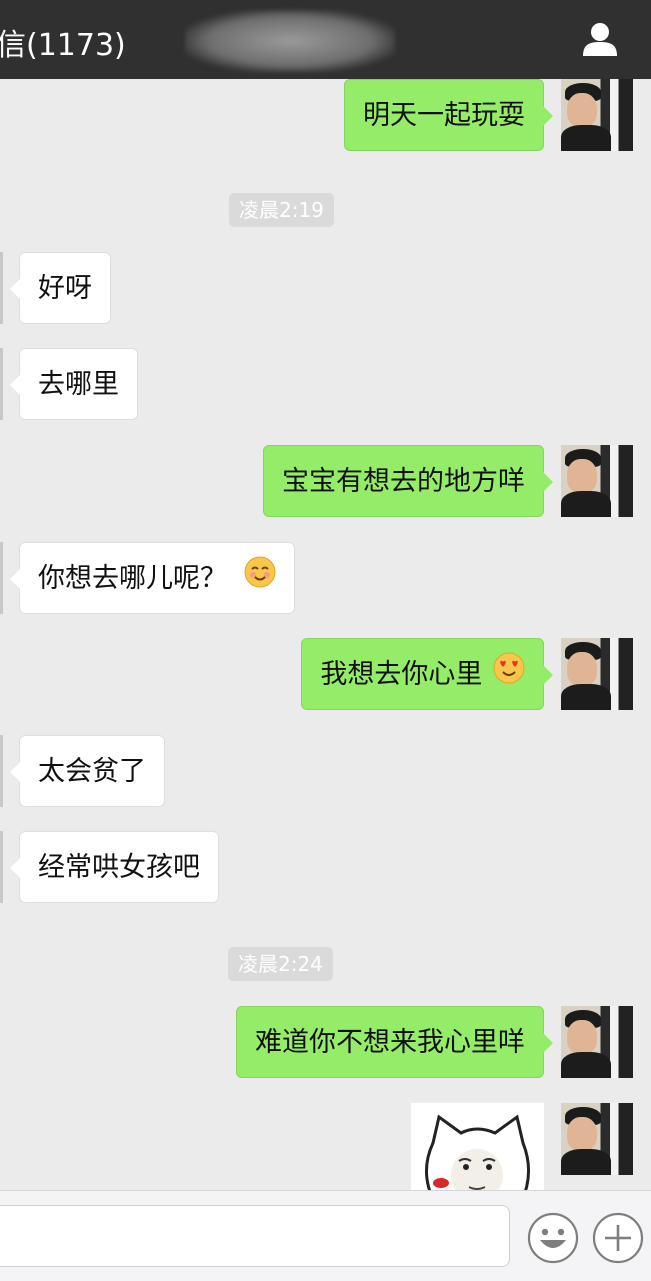  I want to click on timestamp-label: 凌晨2:24, so click(280, 964).